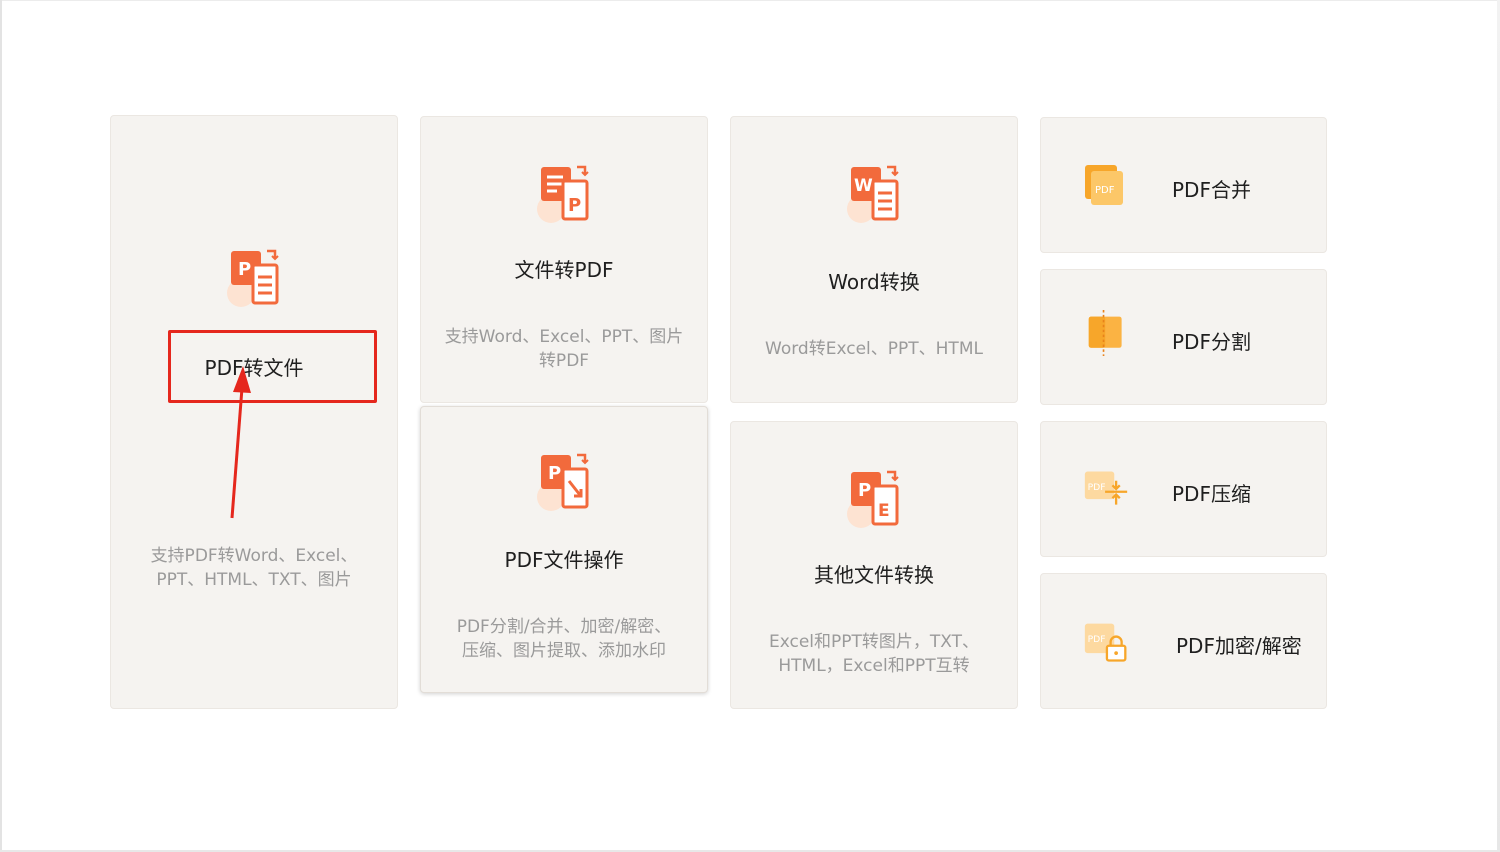 The height and width of the screenshot is (852, 1500). What do you see at coordinates (272, 366) in the screenshot?
I see `highlight-annotation-box` at bounding box center [272, 366].